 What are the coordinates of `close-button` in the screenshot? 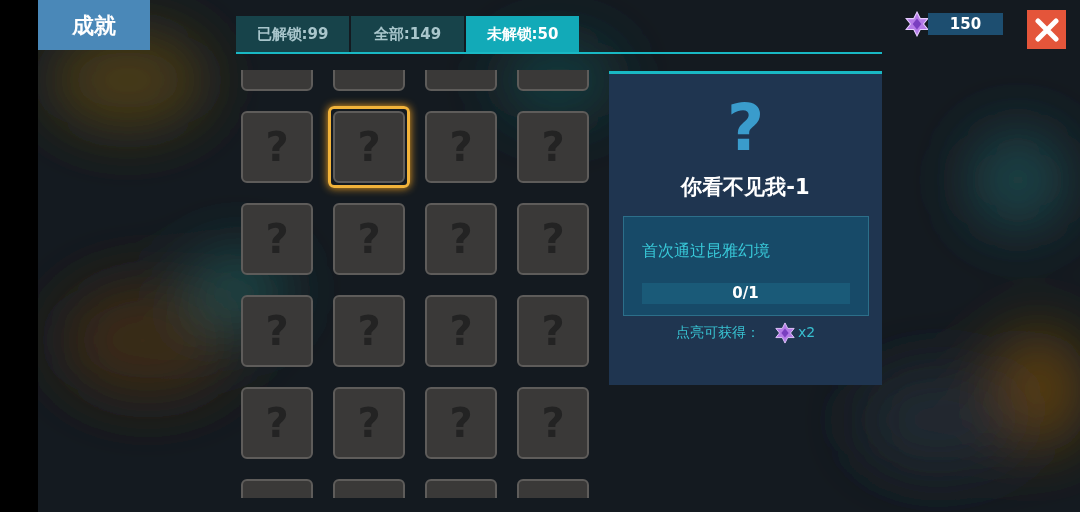 It's located at (1046, 29).